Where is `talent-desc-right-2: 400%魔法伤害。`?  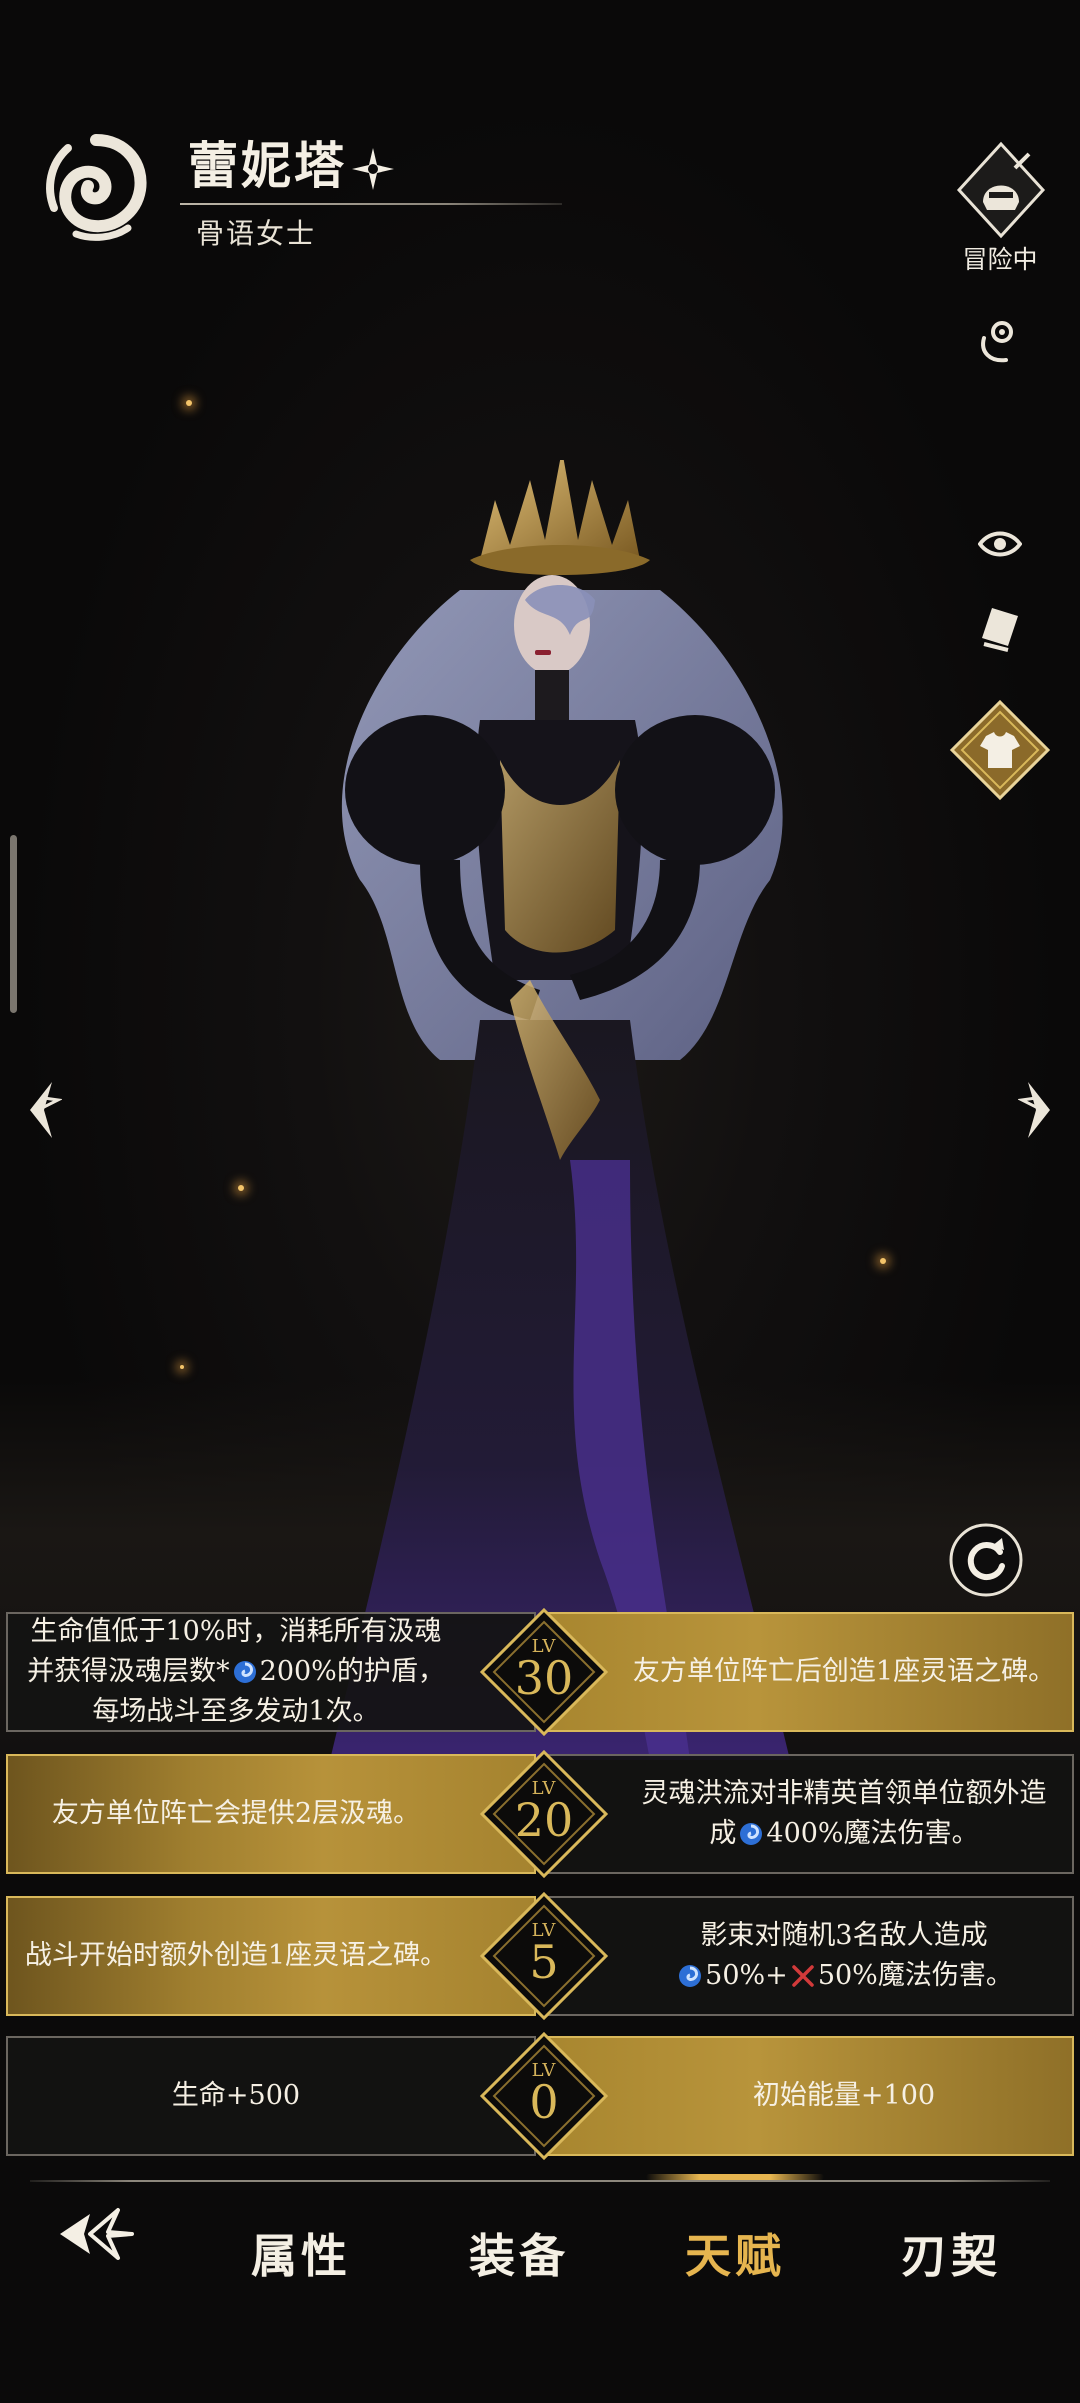 talent-desc-right-2: 400%魔法伤害。 is located at coordinates (872, 1833).